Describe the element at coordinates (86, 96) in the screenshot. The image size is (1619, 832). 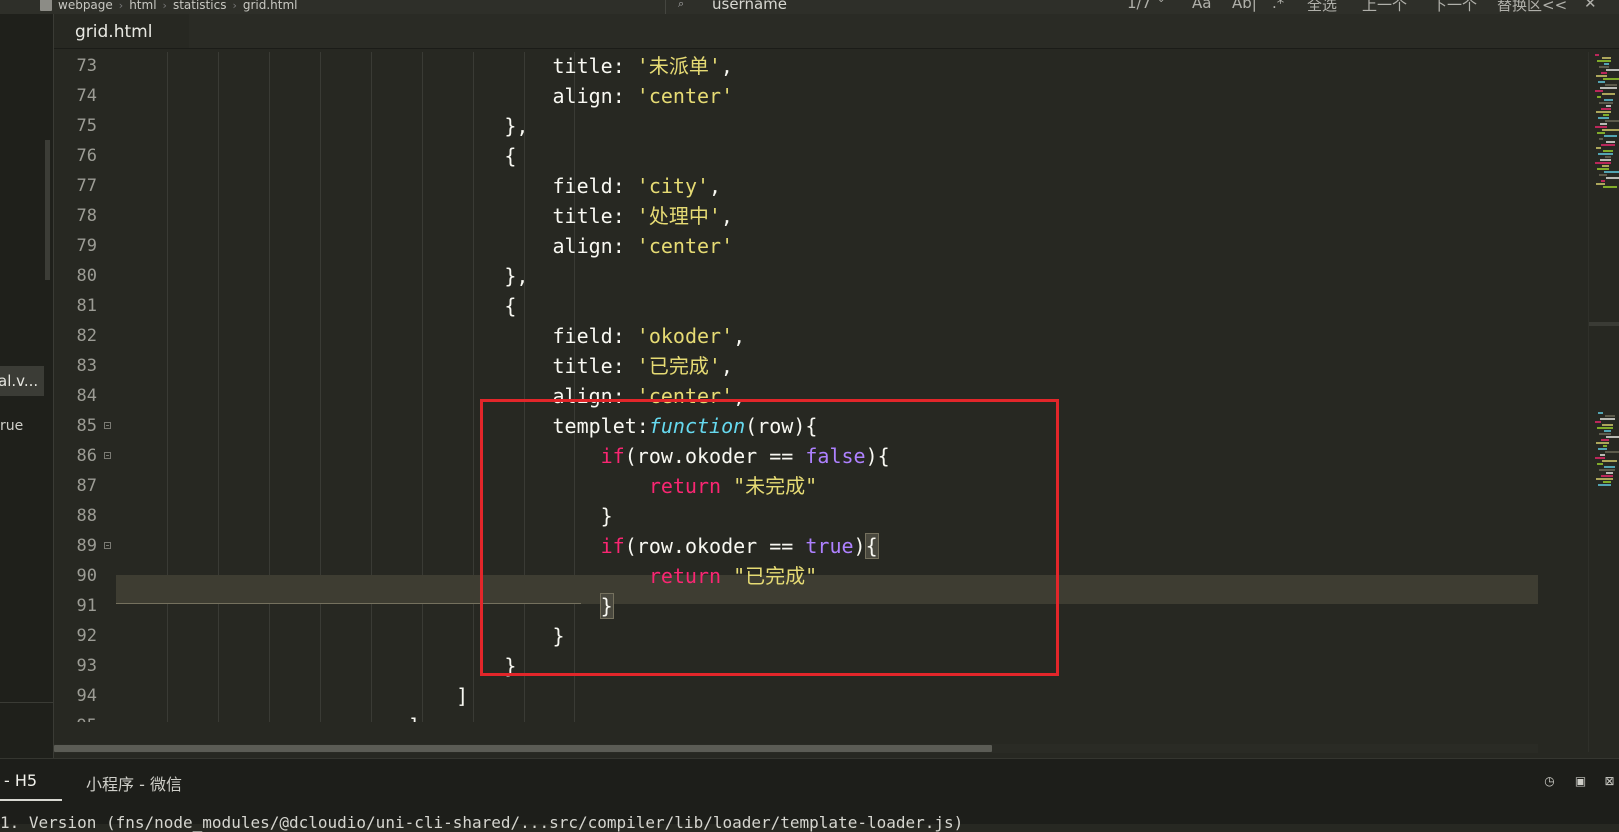
I see `line-number: 74` at that location.